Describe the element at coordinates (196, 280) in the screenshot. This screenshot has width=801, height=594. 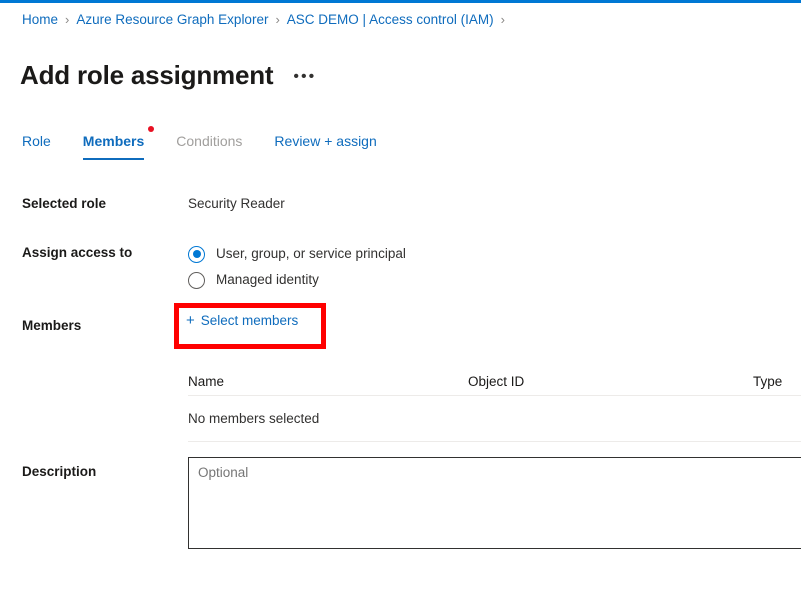
I see `radio-unselected-icon` at that location.